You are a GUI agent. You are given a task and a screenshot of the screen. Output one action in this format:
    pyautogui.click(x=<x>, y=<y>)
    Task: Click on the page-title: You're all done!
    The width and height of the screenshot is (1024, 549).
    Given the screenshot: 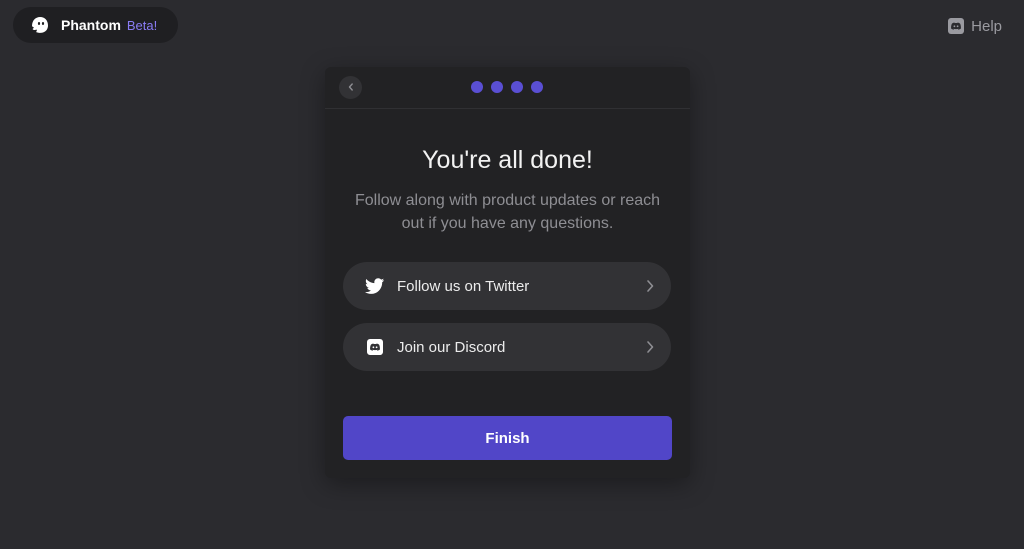 What is the action you would take?
    pyautogui.click(x=507, y=160)
    